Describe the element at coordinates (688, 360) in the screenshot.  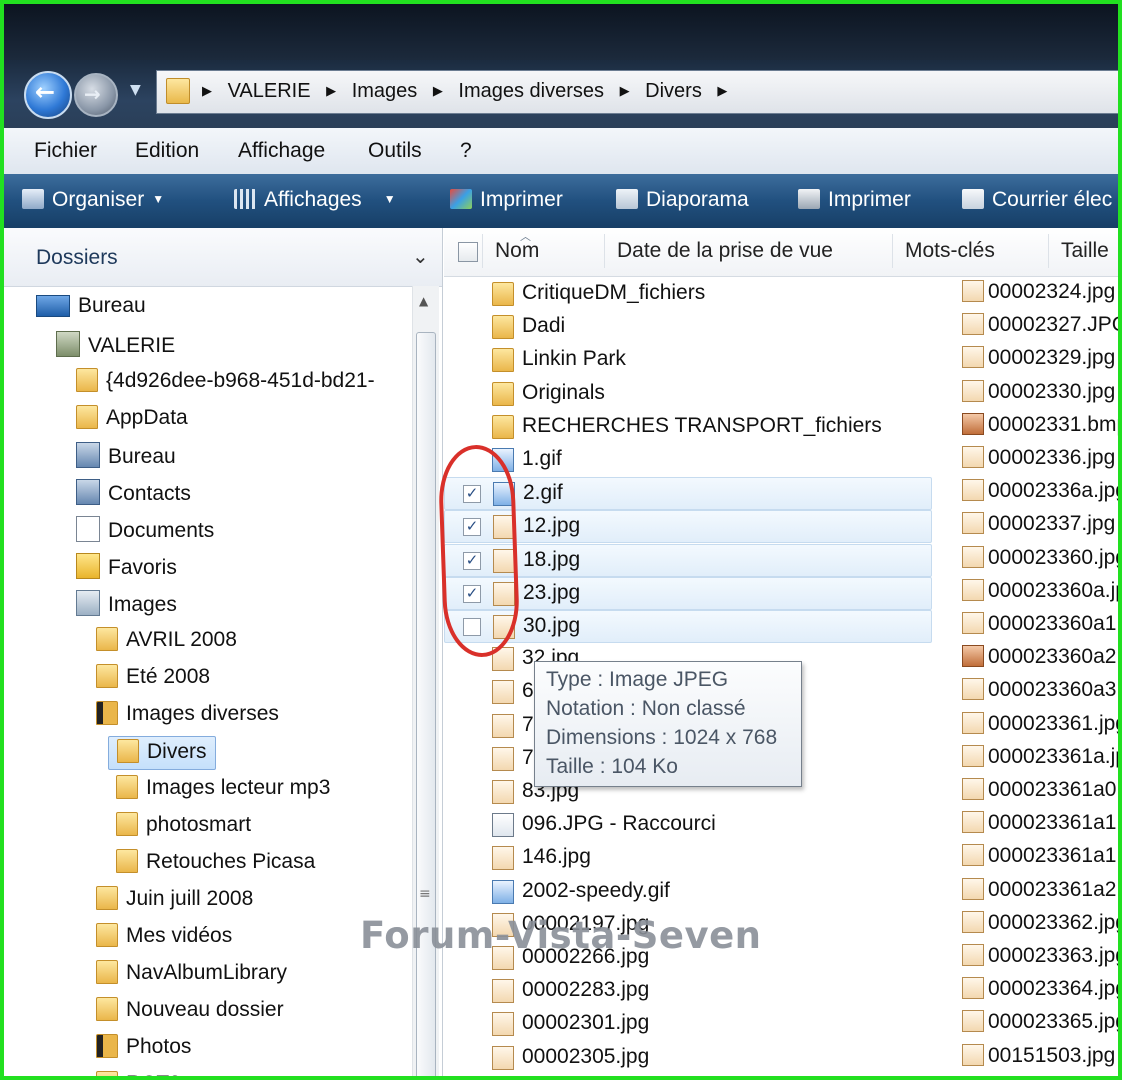
I see `file-row: Linkin Park` at that location.